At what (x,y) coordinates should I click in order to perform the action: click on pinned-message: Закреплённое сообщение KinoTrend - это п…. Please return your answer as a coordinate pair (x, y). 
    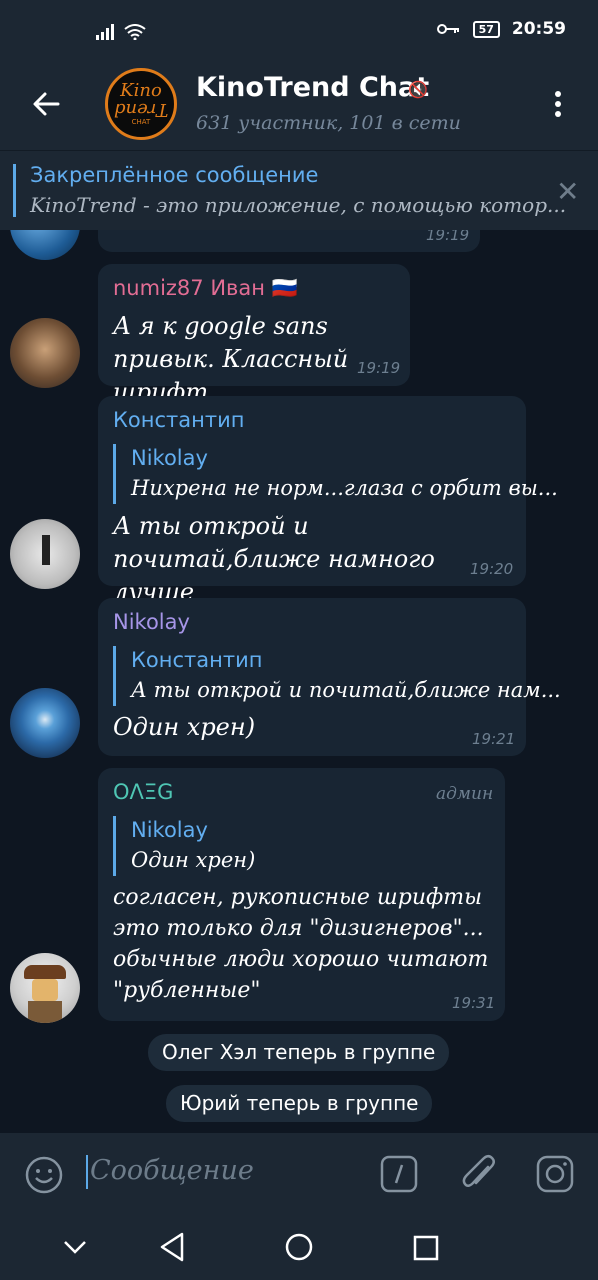
    Looking at the image, I should click on (299, 190).